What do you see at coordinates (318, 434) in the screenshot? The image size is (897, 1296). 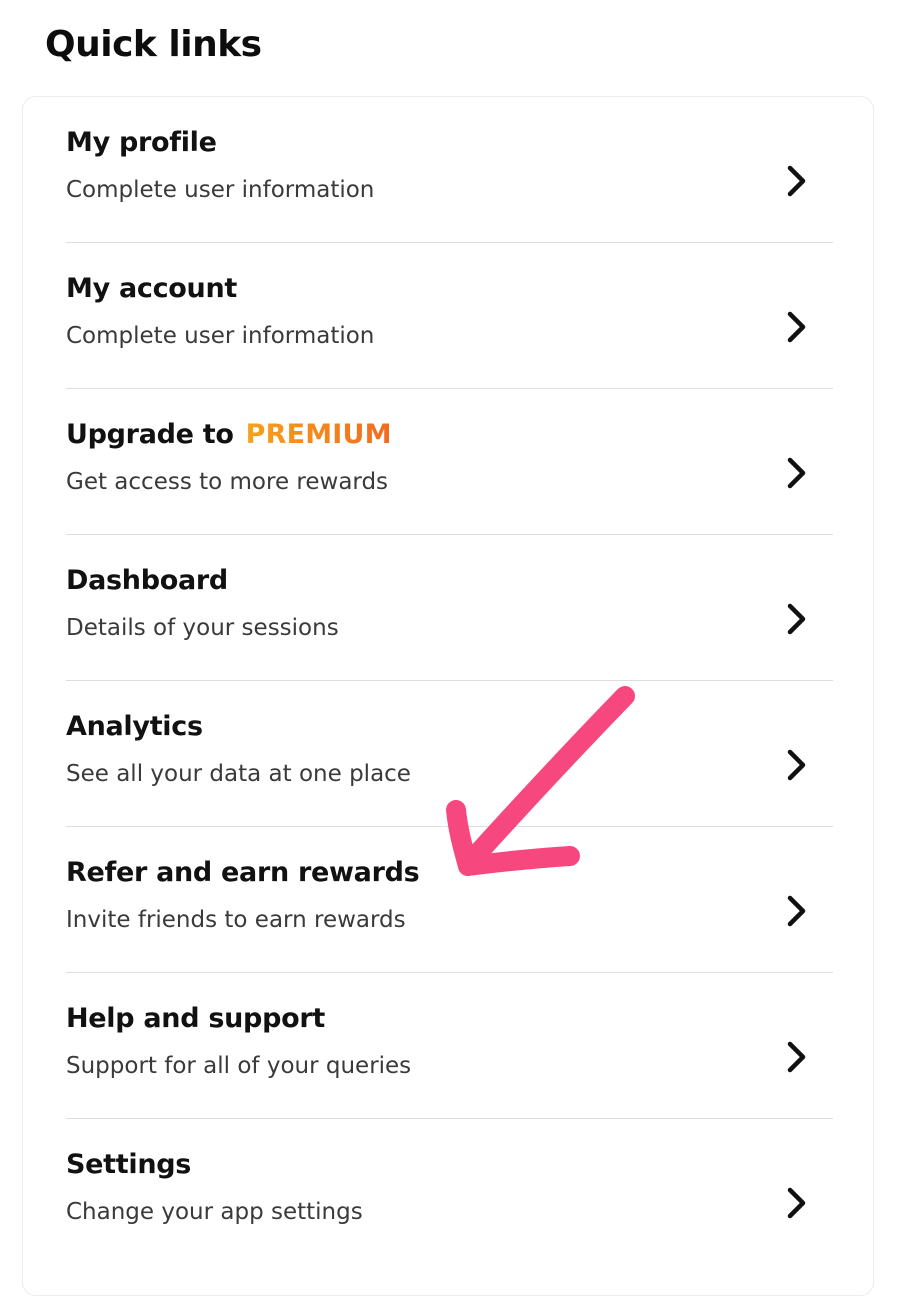 I see `premium-badge: PREMIUM` at bounding box center [318, 434].